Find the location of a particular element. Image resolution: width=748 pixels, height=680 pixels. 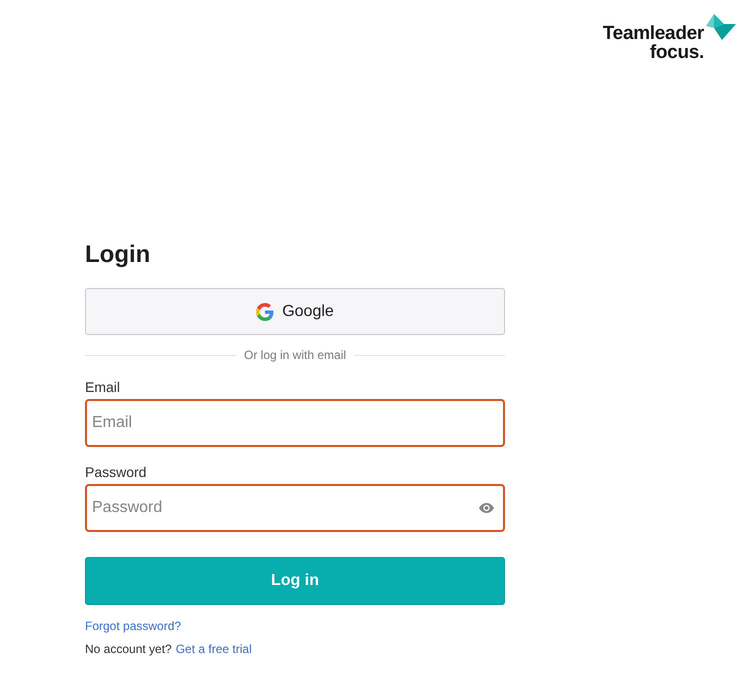

field-label: Password is located at coordinates (116, 472).